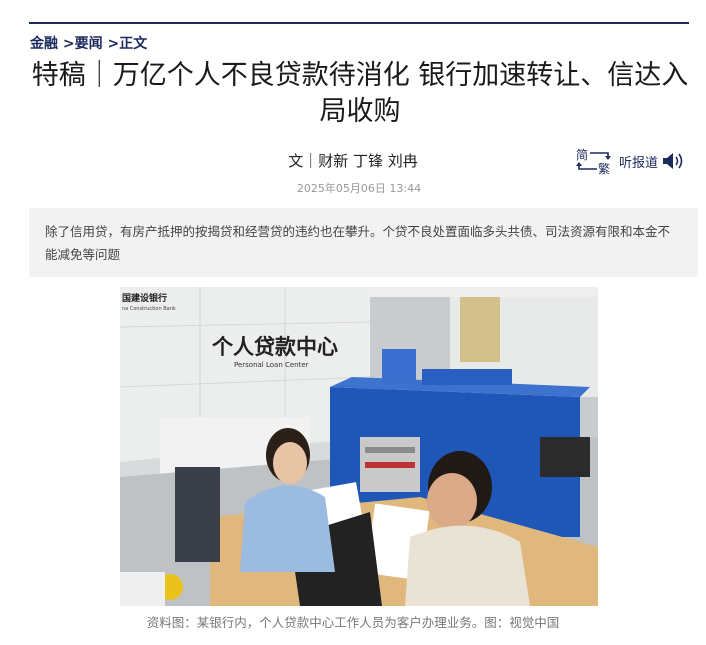  I want to click on simplified-label: 简, so click(582, 155).